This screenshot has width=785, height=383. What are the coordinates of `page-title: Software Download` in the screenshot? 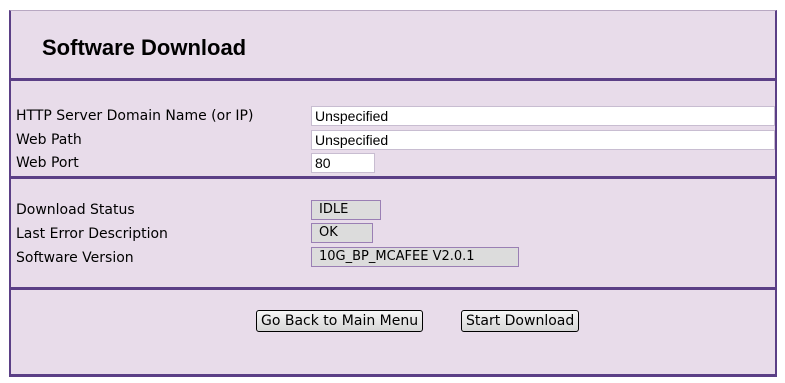 It's located at (144, 47).